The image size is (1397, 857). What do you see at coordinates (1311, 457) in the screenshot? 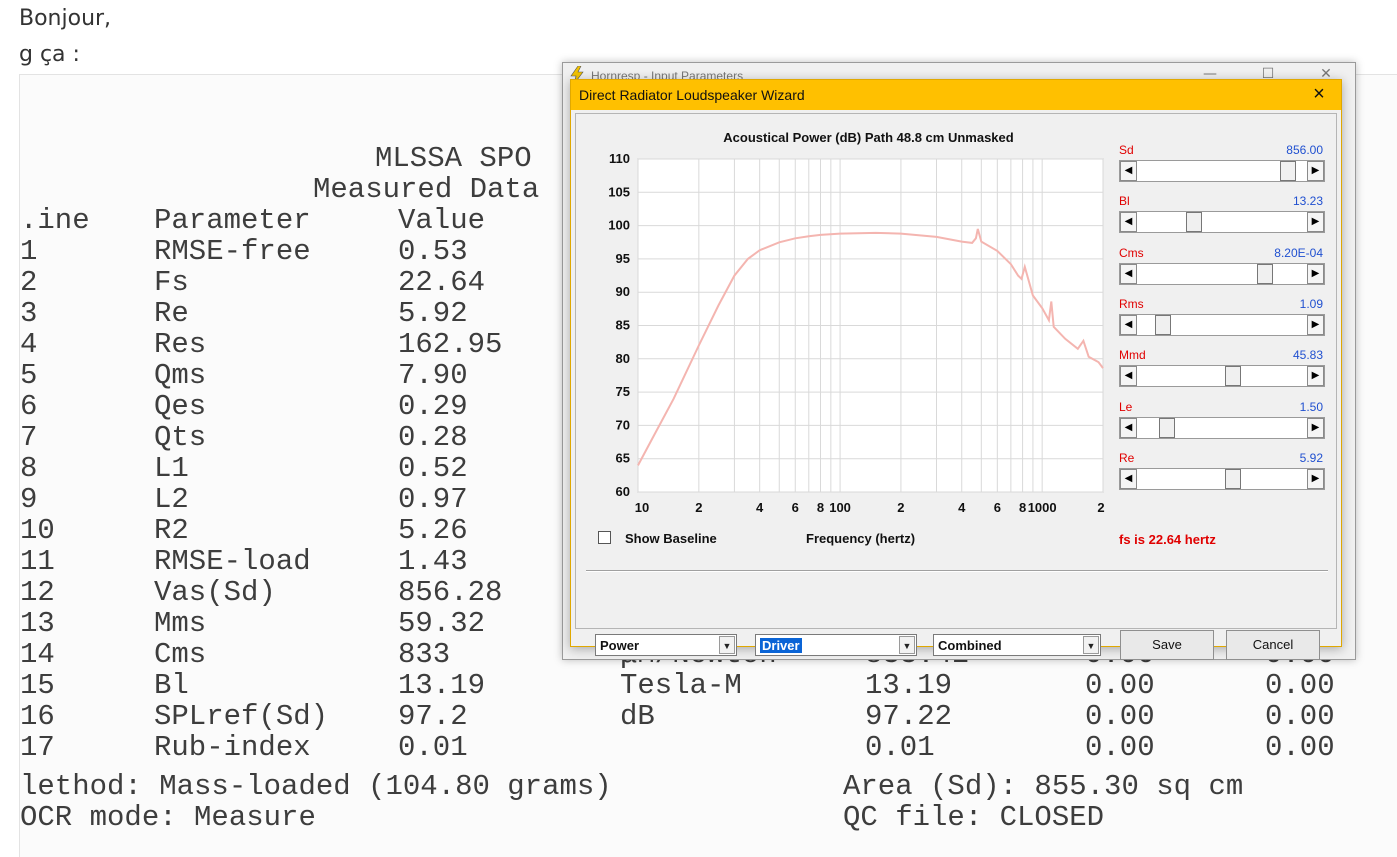
I see `param-value: 5.92` at bounding box center [1311, 457].